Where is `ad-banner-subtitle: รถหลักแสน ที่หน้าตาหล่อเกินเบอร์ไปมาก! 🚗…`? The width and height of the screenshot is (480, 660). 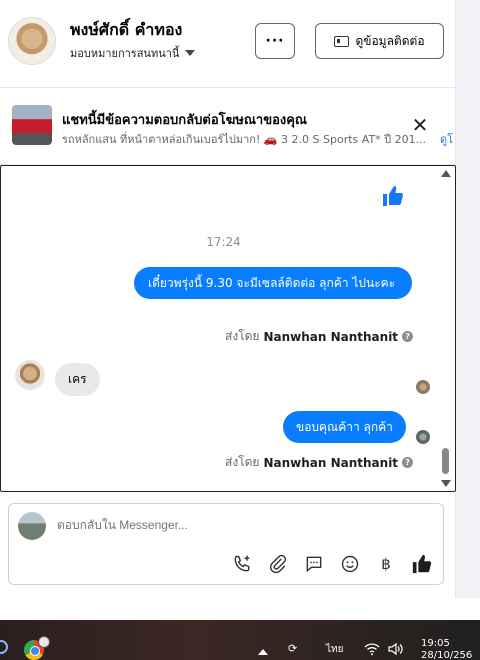 ad-banner-subtitle: รถหลักแสน ที่หน้าตาหล่อเกินเบอร์ไปมาก! 🚗… is located at coordinates (244, 139).